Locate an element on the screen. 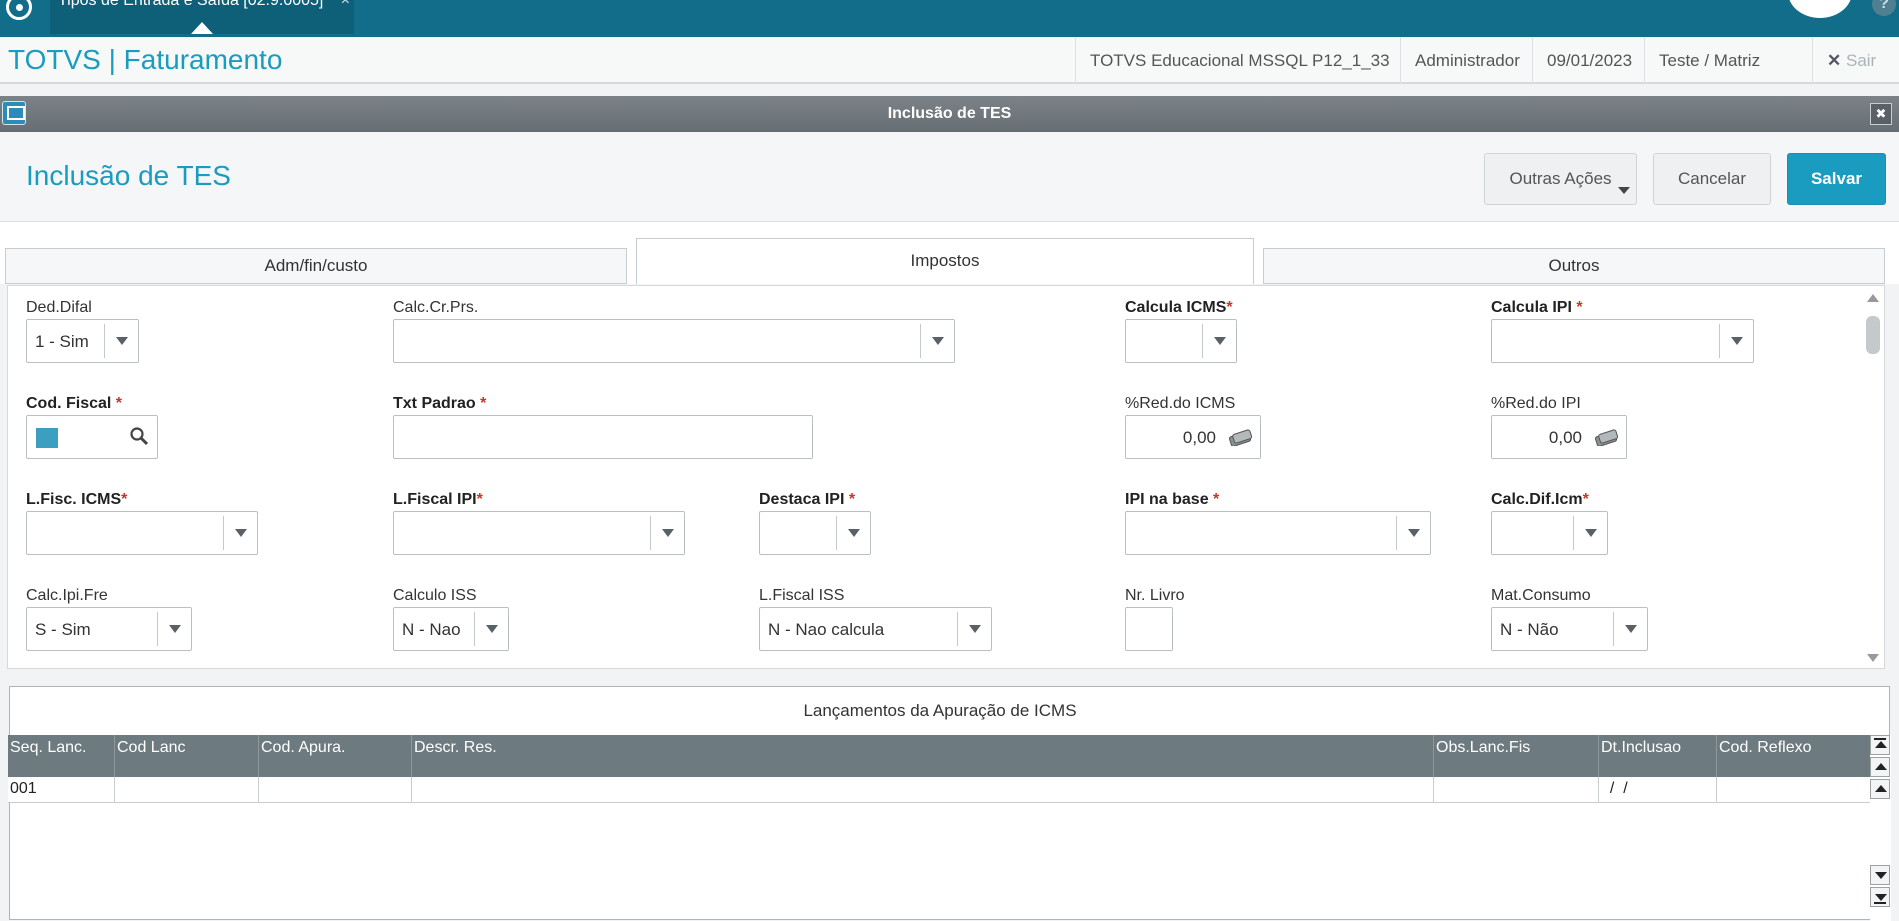 The width and height of the screenshot is (1899, 921). active-tab-caret is located at coordinates (202, 28).